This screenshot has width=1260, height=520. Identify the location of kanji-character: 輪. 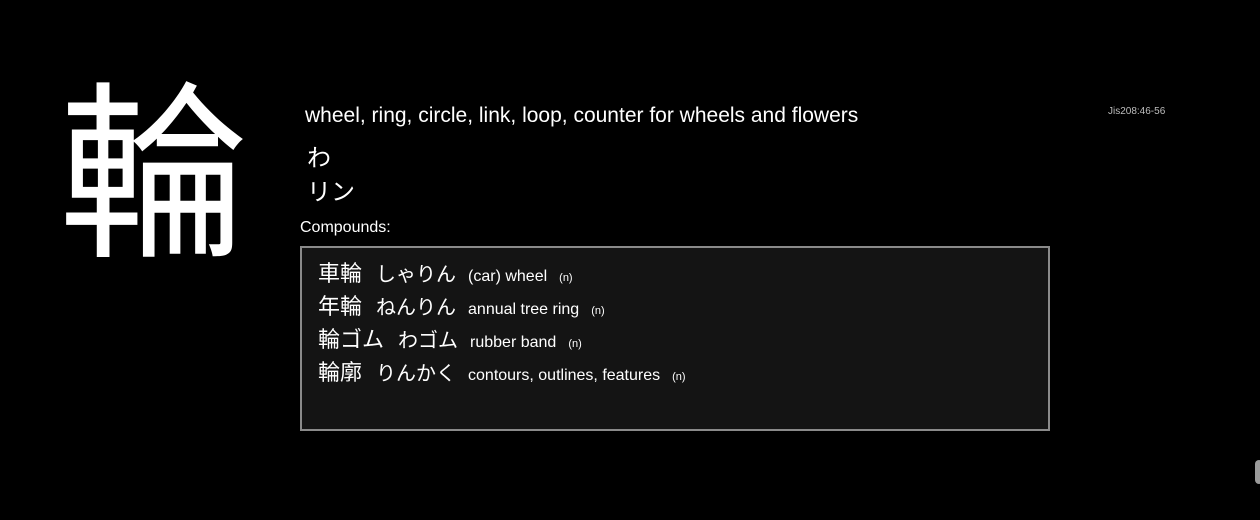
(153, 176).